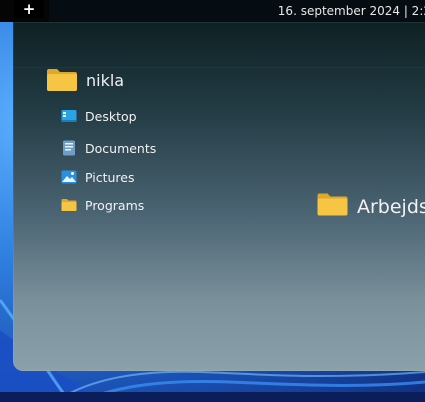  Describe the element at coordinates (115, 205) in the screenshot. I see `tree-item-label: Programs` at that location.